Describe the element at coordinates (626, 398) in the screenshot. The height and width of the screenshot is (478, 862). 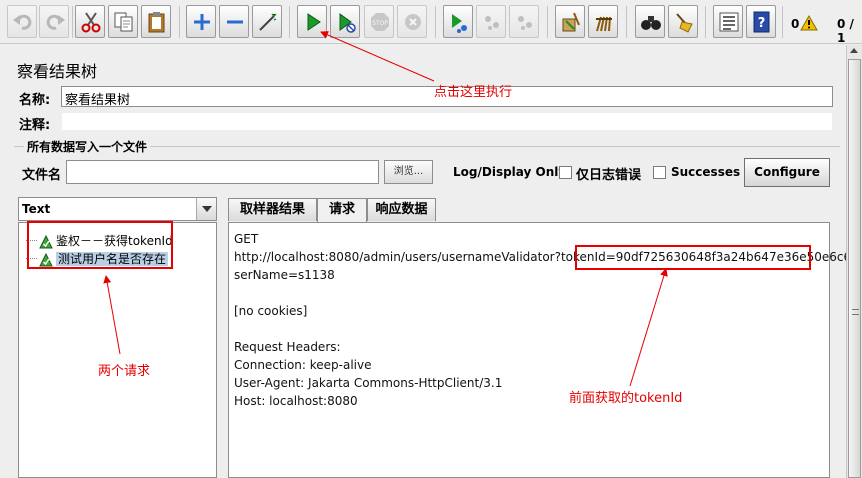
I see `annotation-token-hint: 前面获取的tokenId` at that location.